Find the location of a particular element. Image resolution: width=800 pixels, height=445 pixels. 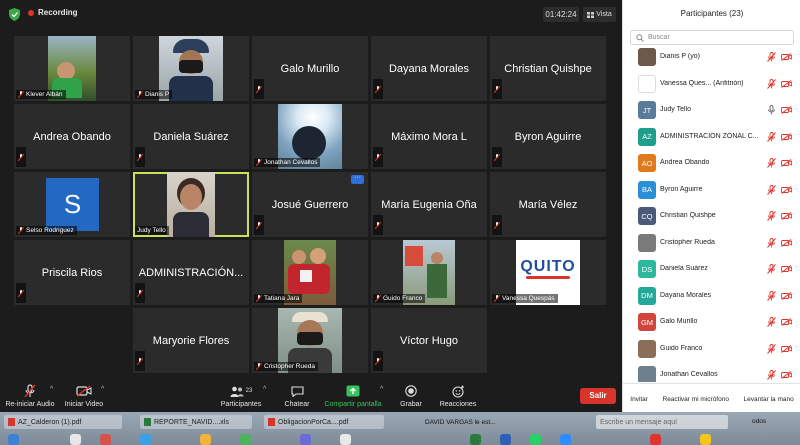

video-tile-galo: Galo Murillo is located at coordinates (310, 68).